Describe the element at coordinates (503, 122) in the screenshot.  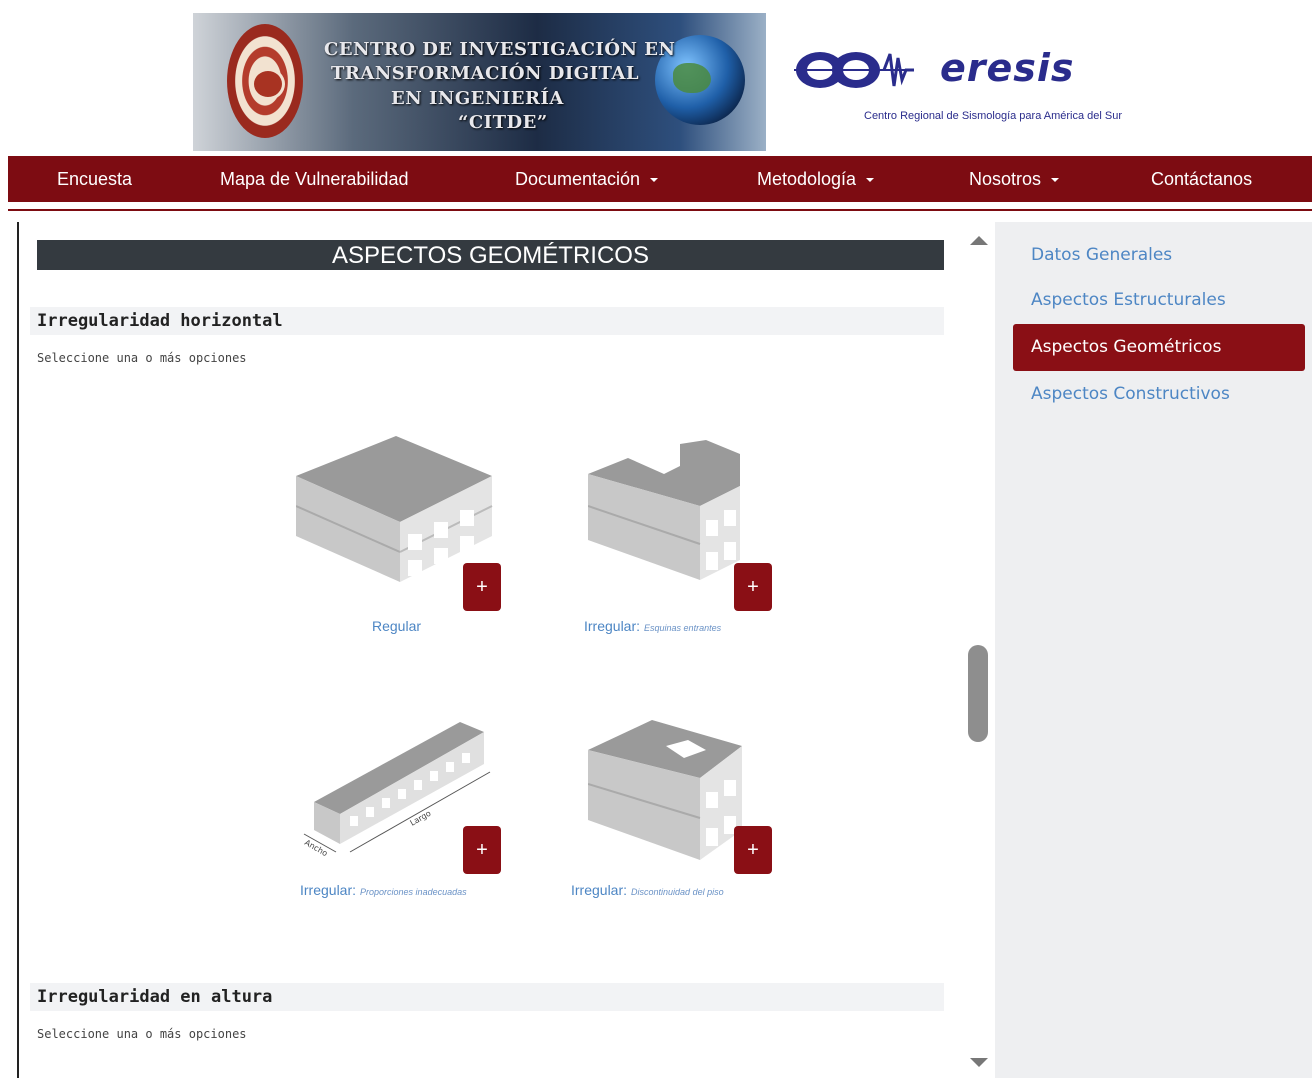
I see `banner-line-4: “CITDE”` at that location.